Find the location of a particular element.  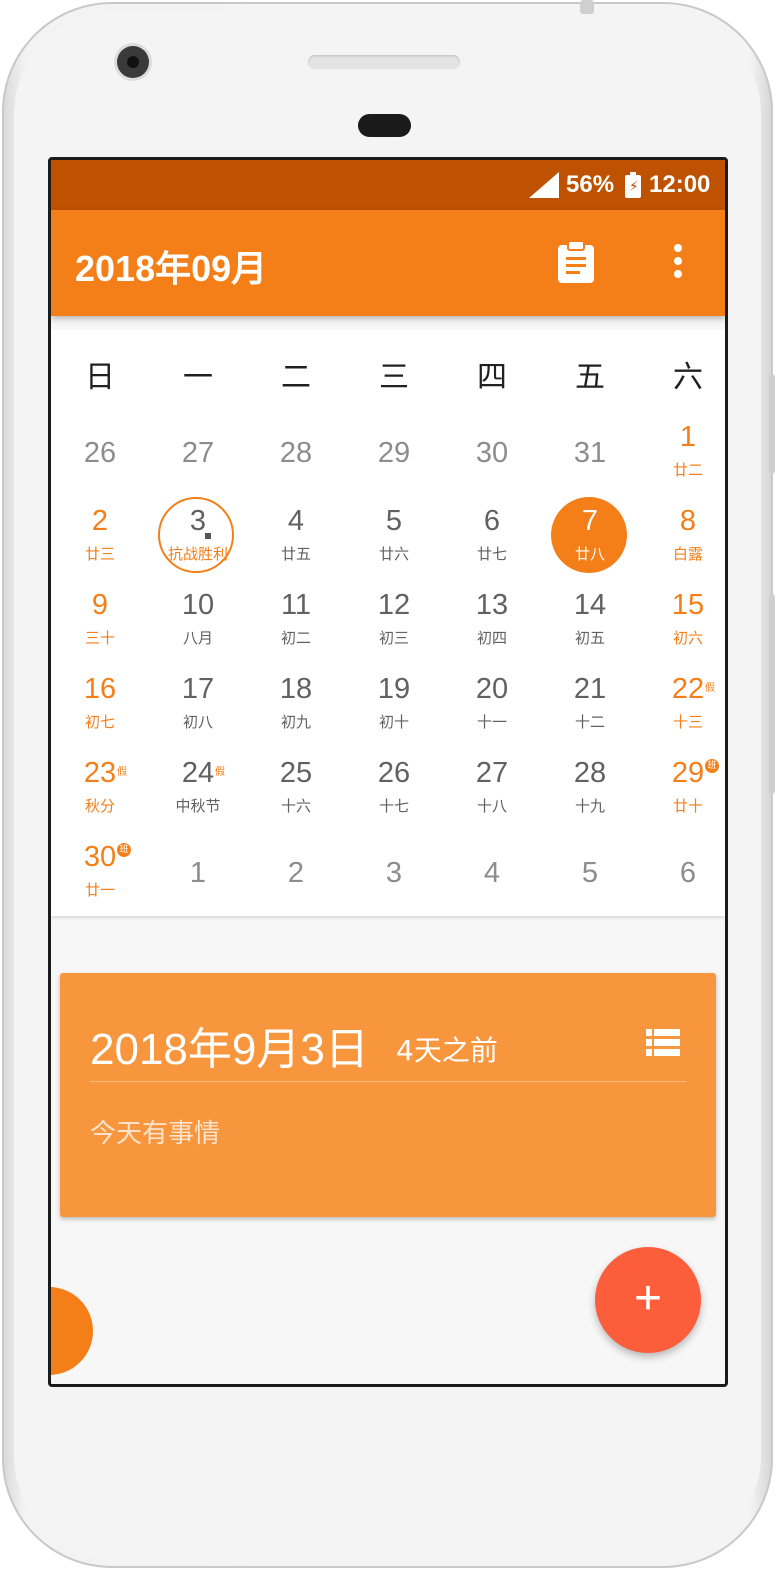

day-cell: 11 初二 is located at coordinates (296, 623).